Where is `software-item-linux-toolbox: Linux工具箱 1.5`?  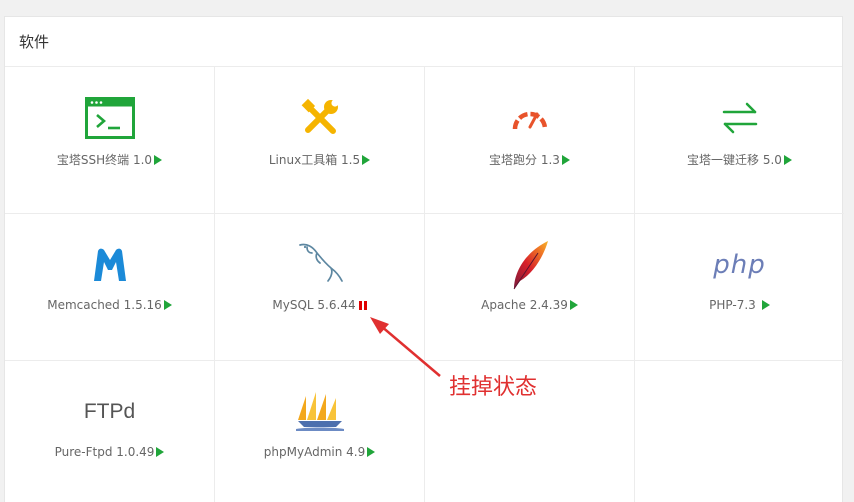
software-item-linux-toolbox: Linux工具箱 1.5 is located at coordinates (320, 140).